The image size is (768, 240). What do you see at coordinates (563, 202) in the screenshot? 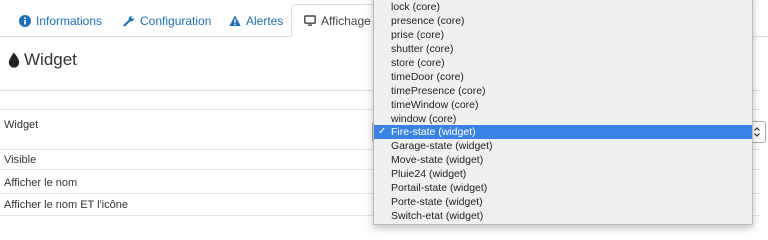
I see `dropdown-option: Porte-state (widget)` at bounding box center [563, 202].